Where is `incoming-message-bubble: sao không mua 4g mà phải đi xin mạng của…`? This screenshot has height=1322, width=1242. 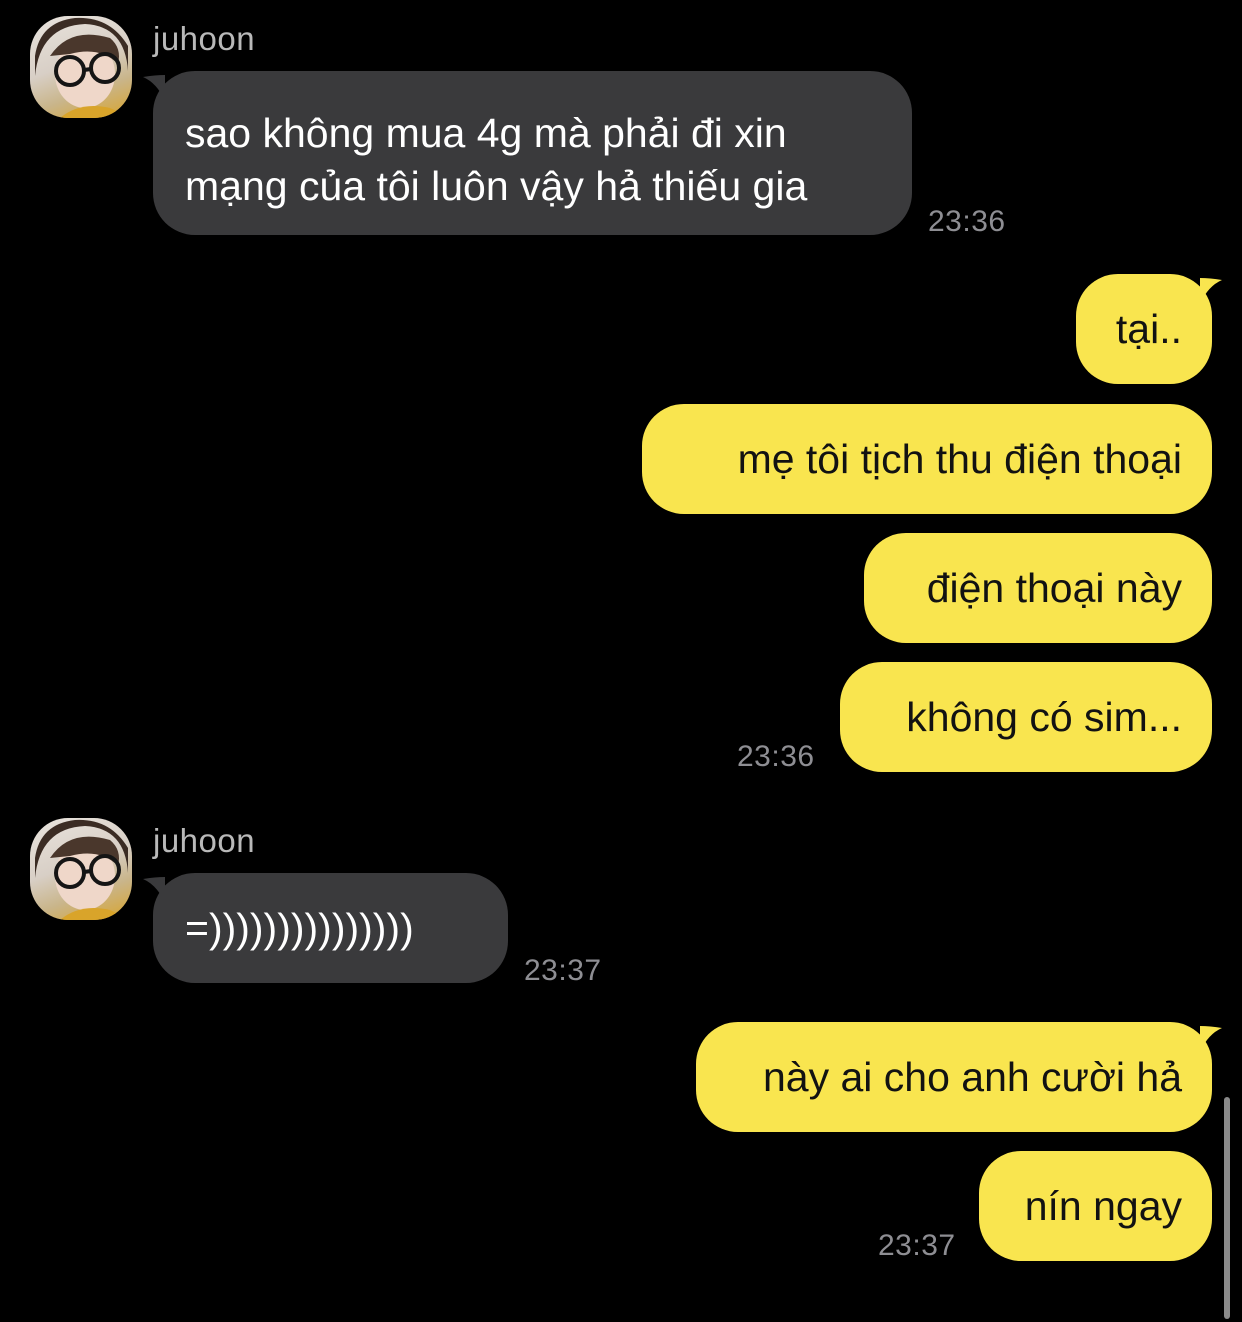 incoming-message-bubble: sao không mua 4g mà phải đi xin mạng của… is located at coordinates (532, 153).